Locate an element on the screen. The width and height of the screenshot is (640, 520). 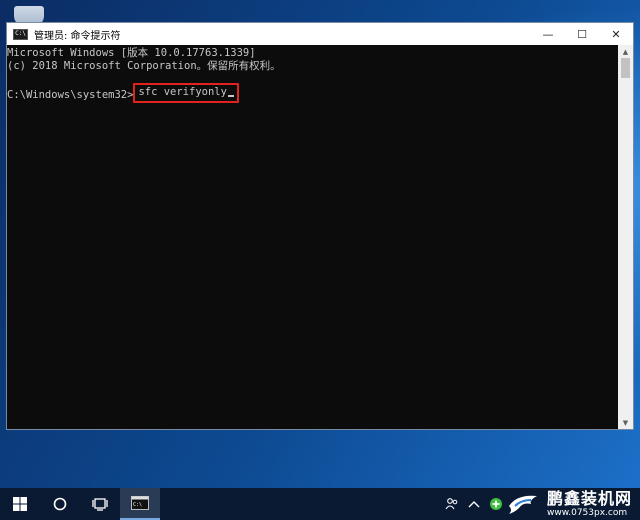
minimize-button: — is located at coordinates (548, 34).